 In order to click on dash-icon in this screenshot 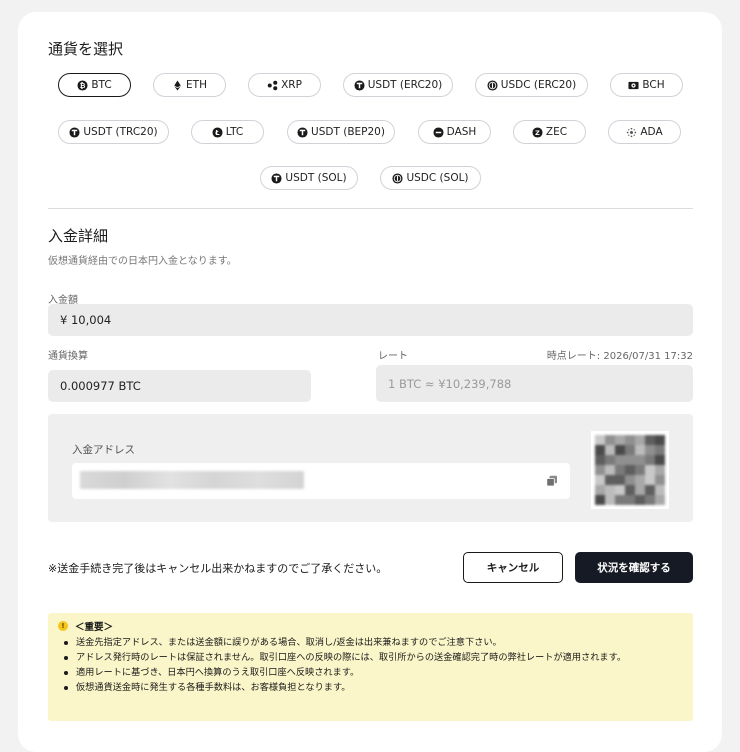, I will do `click(438, 132)`.